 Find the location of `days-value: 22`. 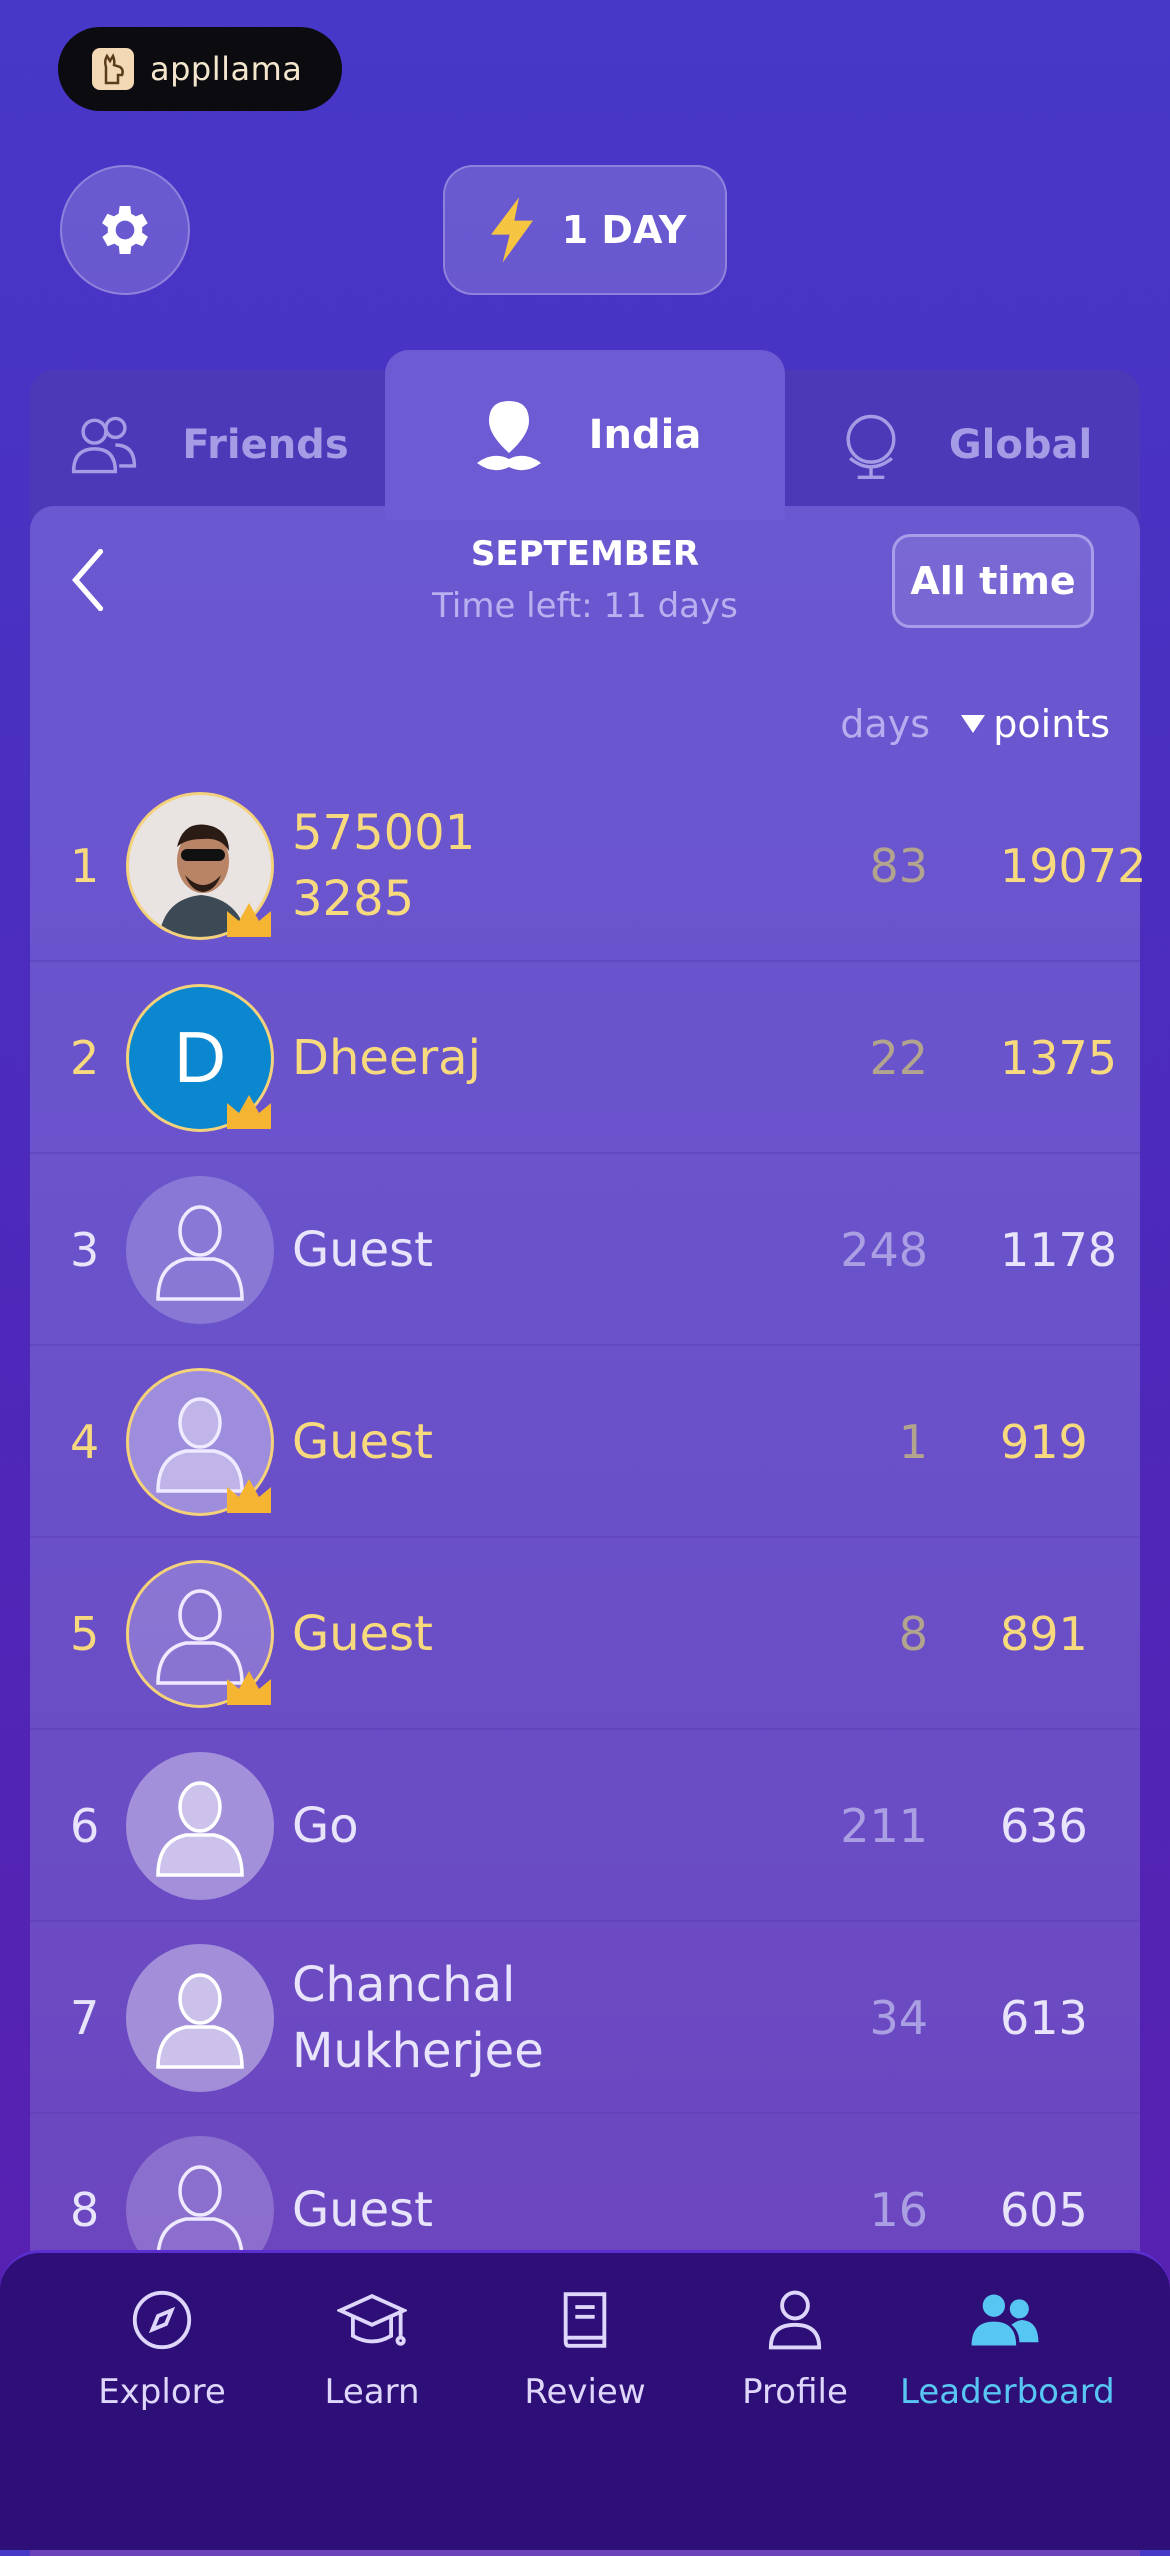

days-value: 22 is located at coordinates (898, 1058).